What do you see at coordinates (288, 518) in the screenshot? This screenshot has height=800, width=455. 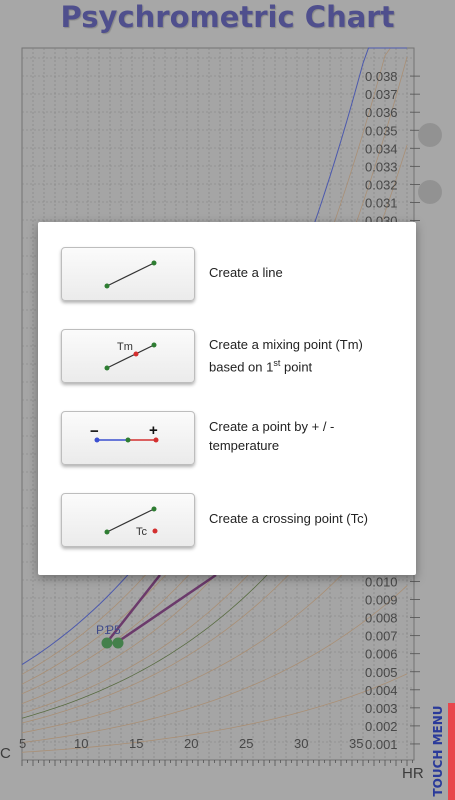 I see `create-crossing-point-label: Create a crossing point (Tc)` at bounding box center [288, 518].